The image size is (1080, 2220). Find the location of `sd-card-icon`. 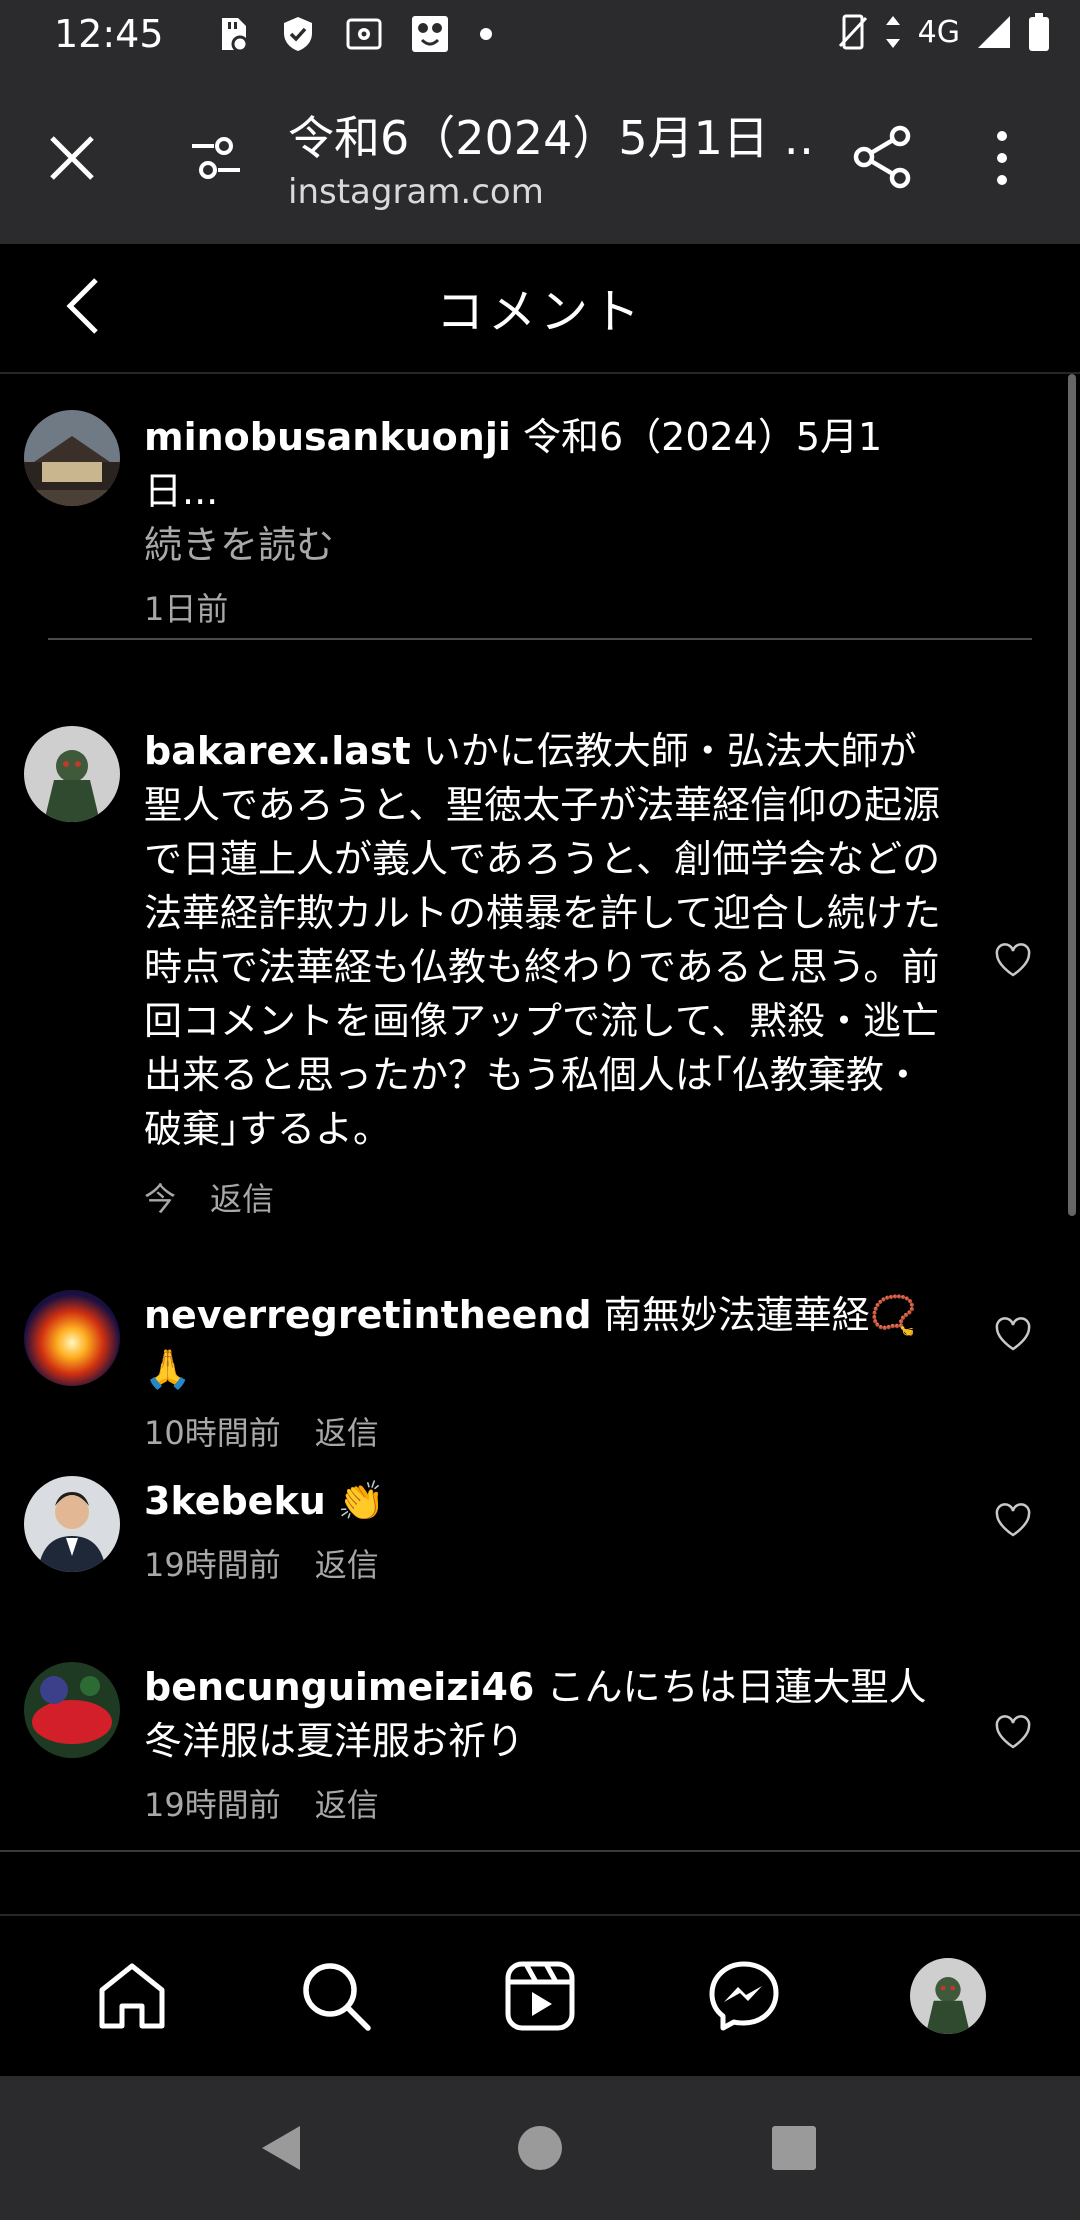

sd-card-icon is located at coordinates (235, 35).